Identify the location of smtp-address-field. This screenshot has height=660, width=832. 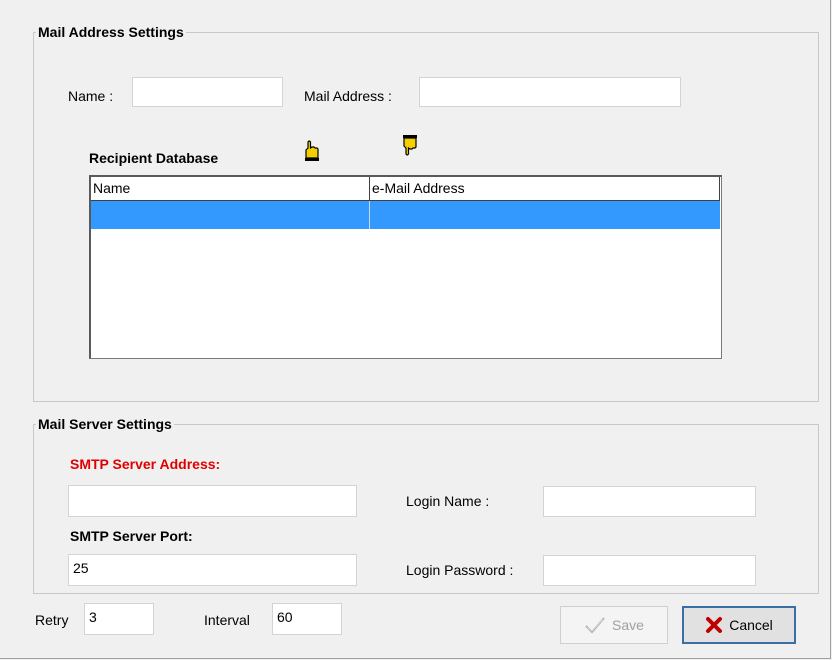
(212, 501).